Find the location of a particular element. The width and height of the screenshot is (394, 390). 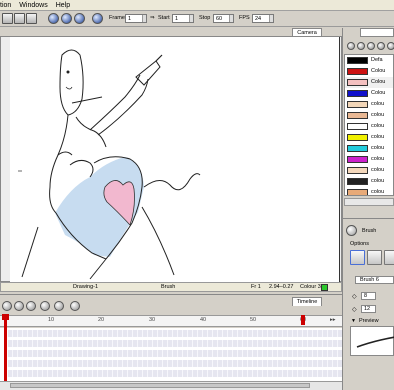

brush-tool-icon is located at coordinates (351, 230).